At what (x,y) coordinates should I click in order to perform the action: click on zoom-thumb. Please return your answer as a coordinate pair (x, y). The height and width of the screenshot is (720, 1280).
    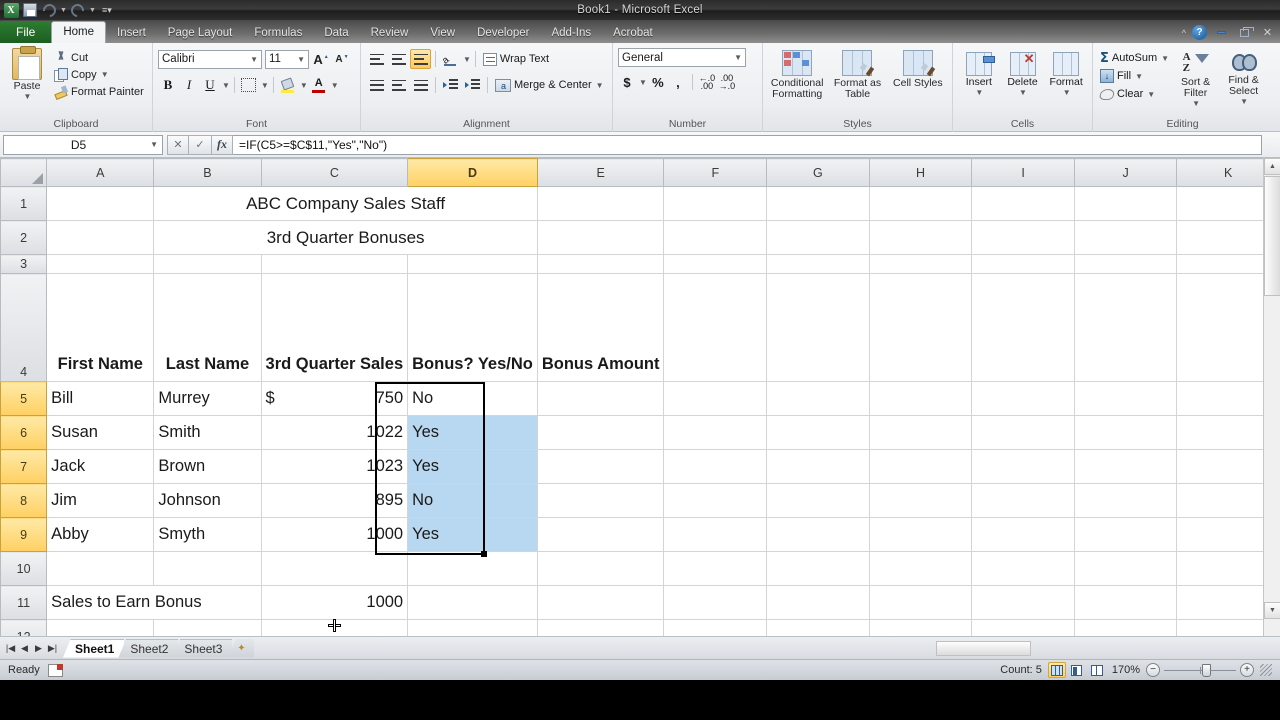
    Looking at the image, I should click on (1206, 670).